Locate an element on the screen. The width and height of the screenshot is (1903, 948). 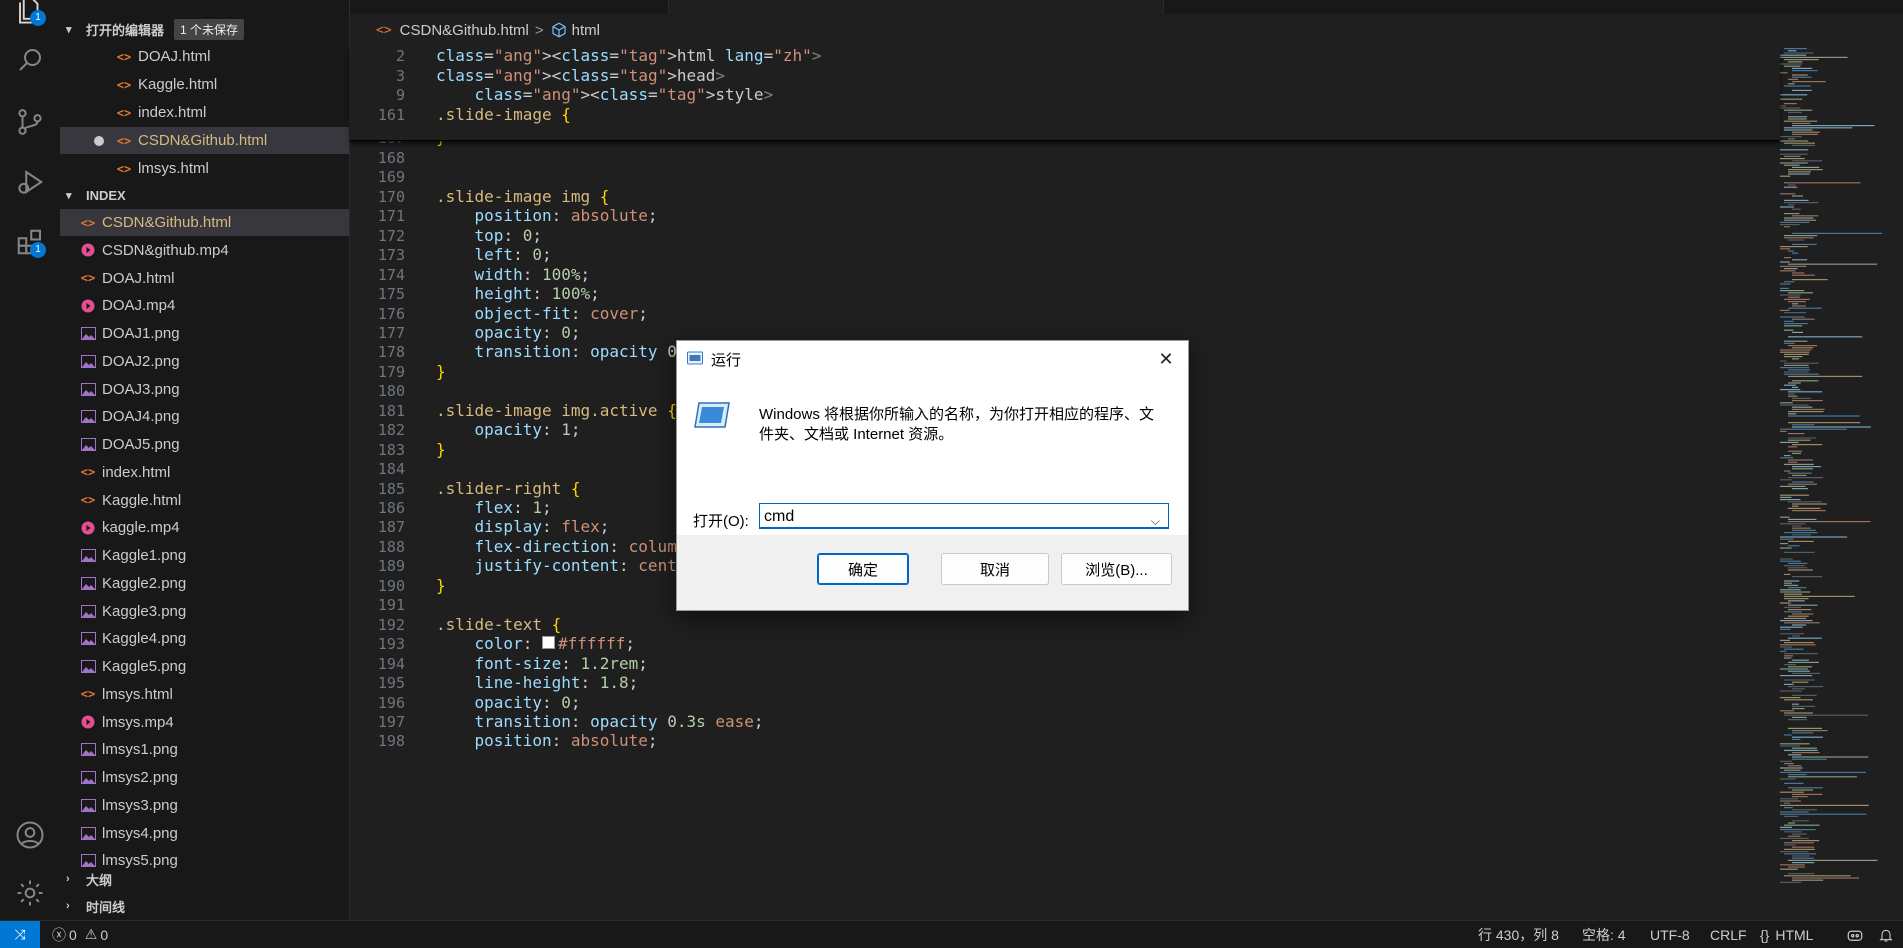
file-item: <> index.html is located at coordinates (204, 472).